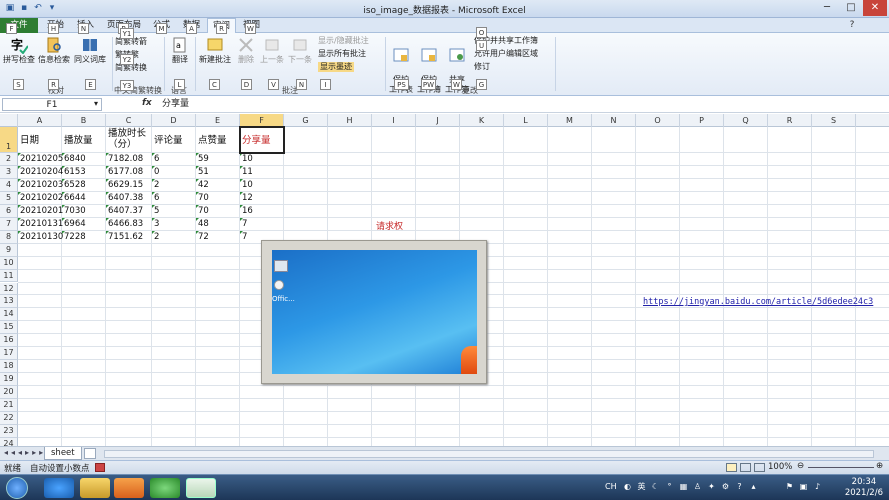 The width and height of the screenshot is (889, 500). Describe the element at coordinates (746, 120) in the screenshot. I see `column-header-q: Q` at that location.